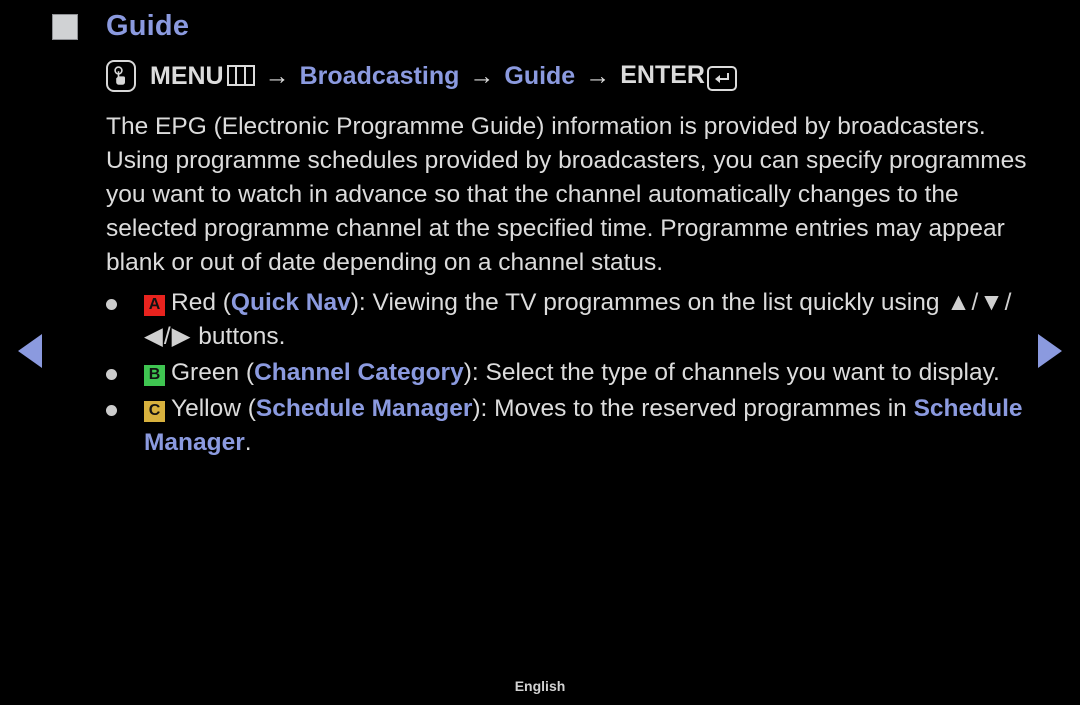 Image resolution: width=1080 pixels, height=705 pixels. What do you see at coordinates (121, 76) in the screenshot?
I see `hand-press-icon` at bounding box center [121, 76].